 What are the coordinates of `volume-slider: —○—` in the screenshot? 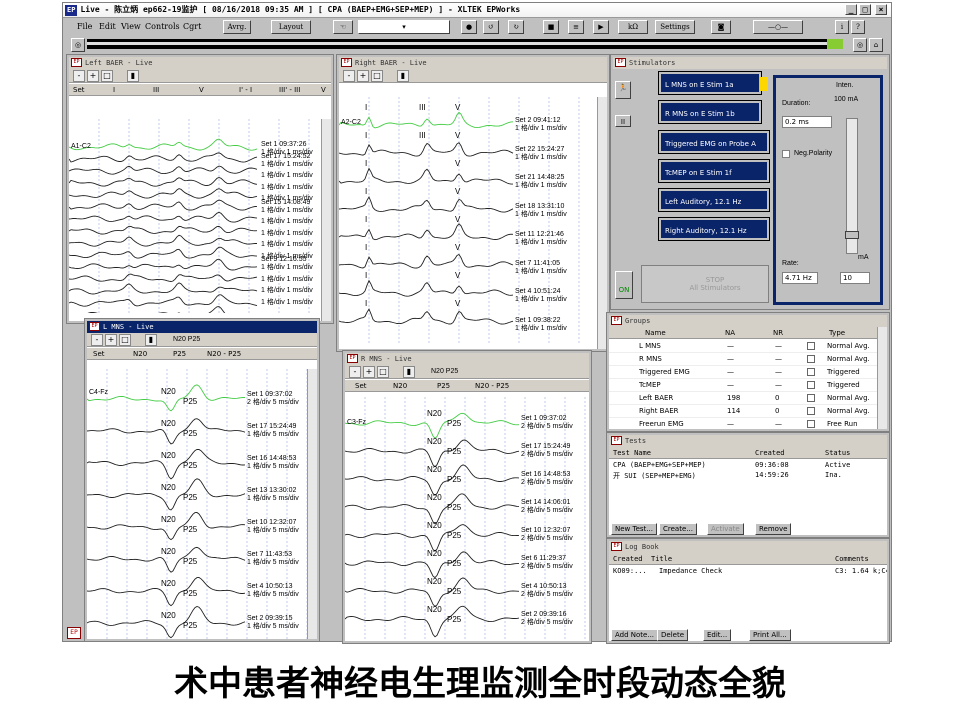 It's located at (778, 27).